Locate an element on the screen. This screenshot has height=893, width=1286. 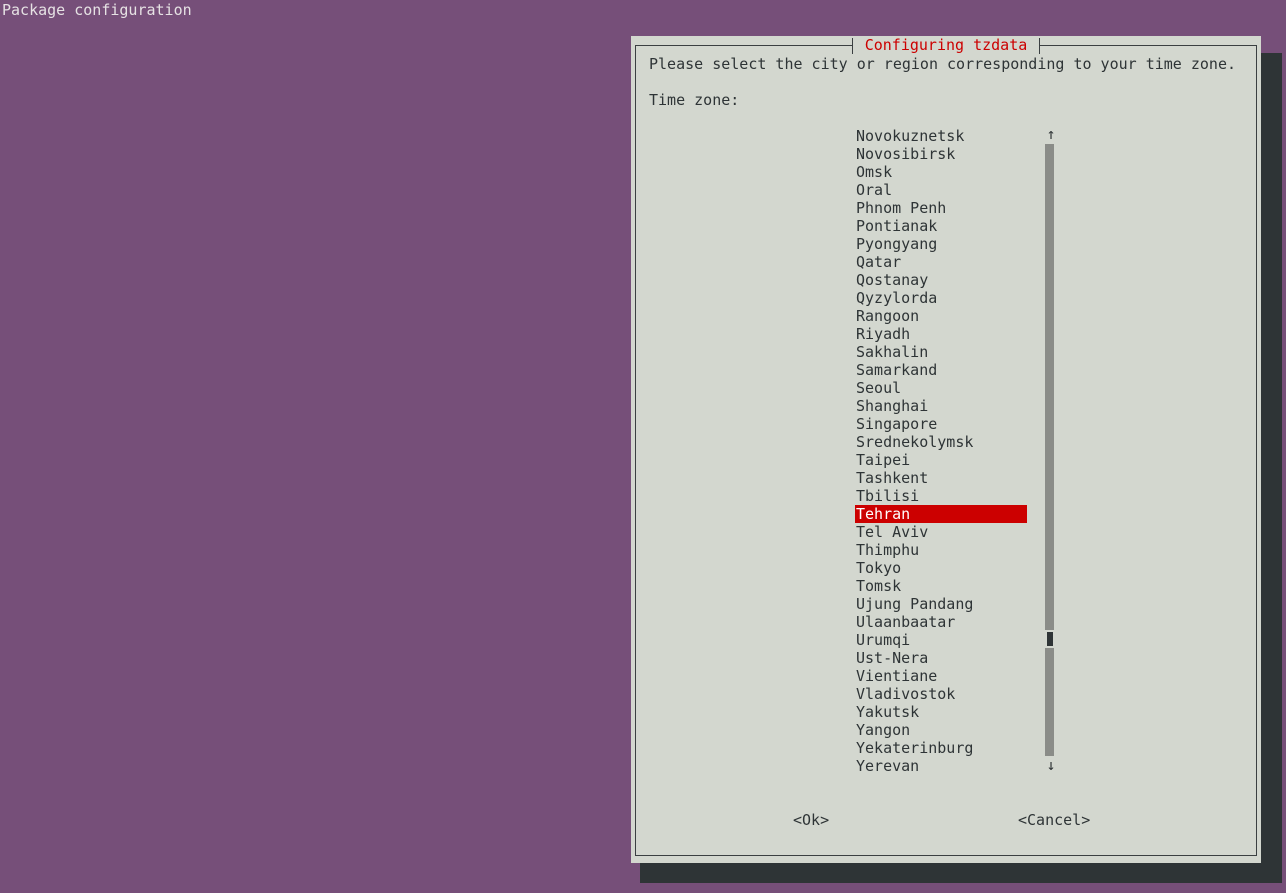
time-zone-option: Seoul is located at coordinates (941, 388).